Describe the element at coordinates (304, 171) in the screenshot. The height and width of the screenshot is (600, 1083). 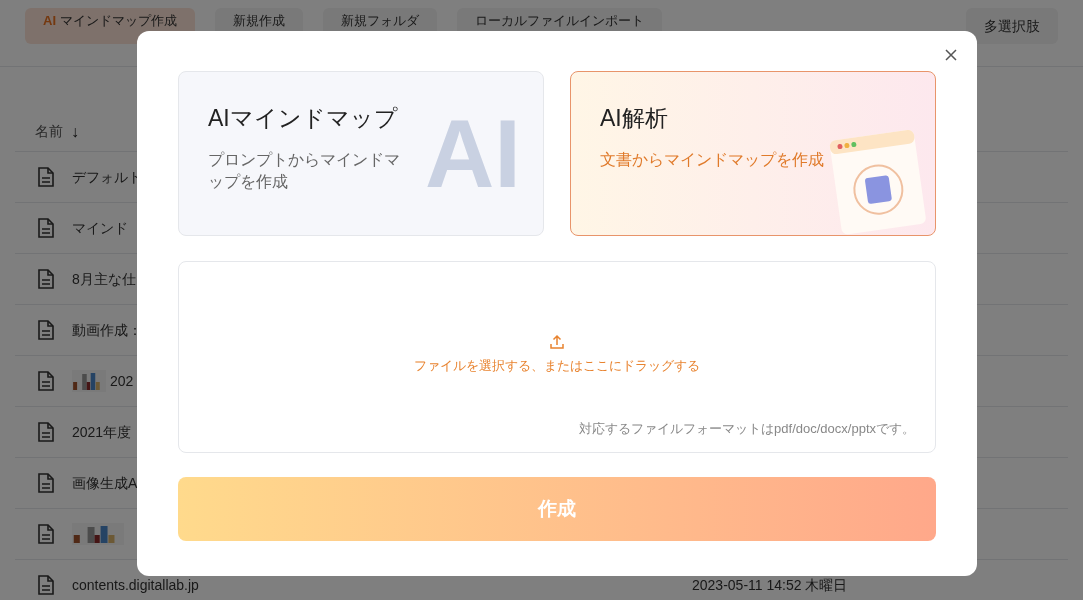
I see `card-description: プロンプトからマインドマップを作成` at that location.